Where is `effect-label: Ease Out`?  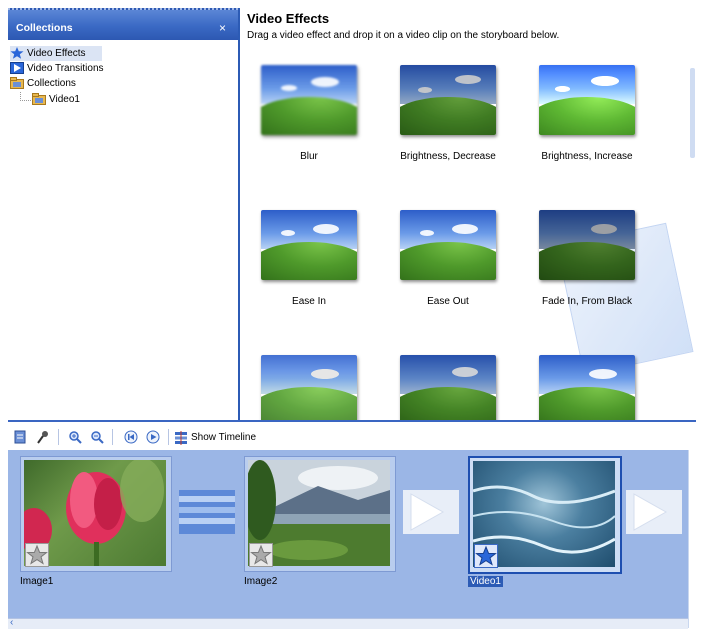 effect-label: Ease Out is located at coordinates (448, 301).